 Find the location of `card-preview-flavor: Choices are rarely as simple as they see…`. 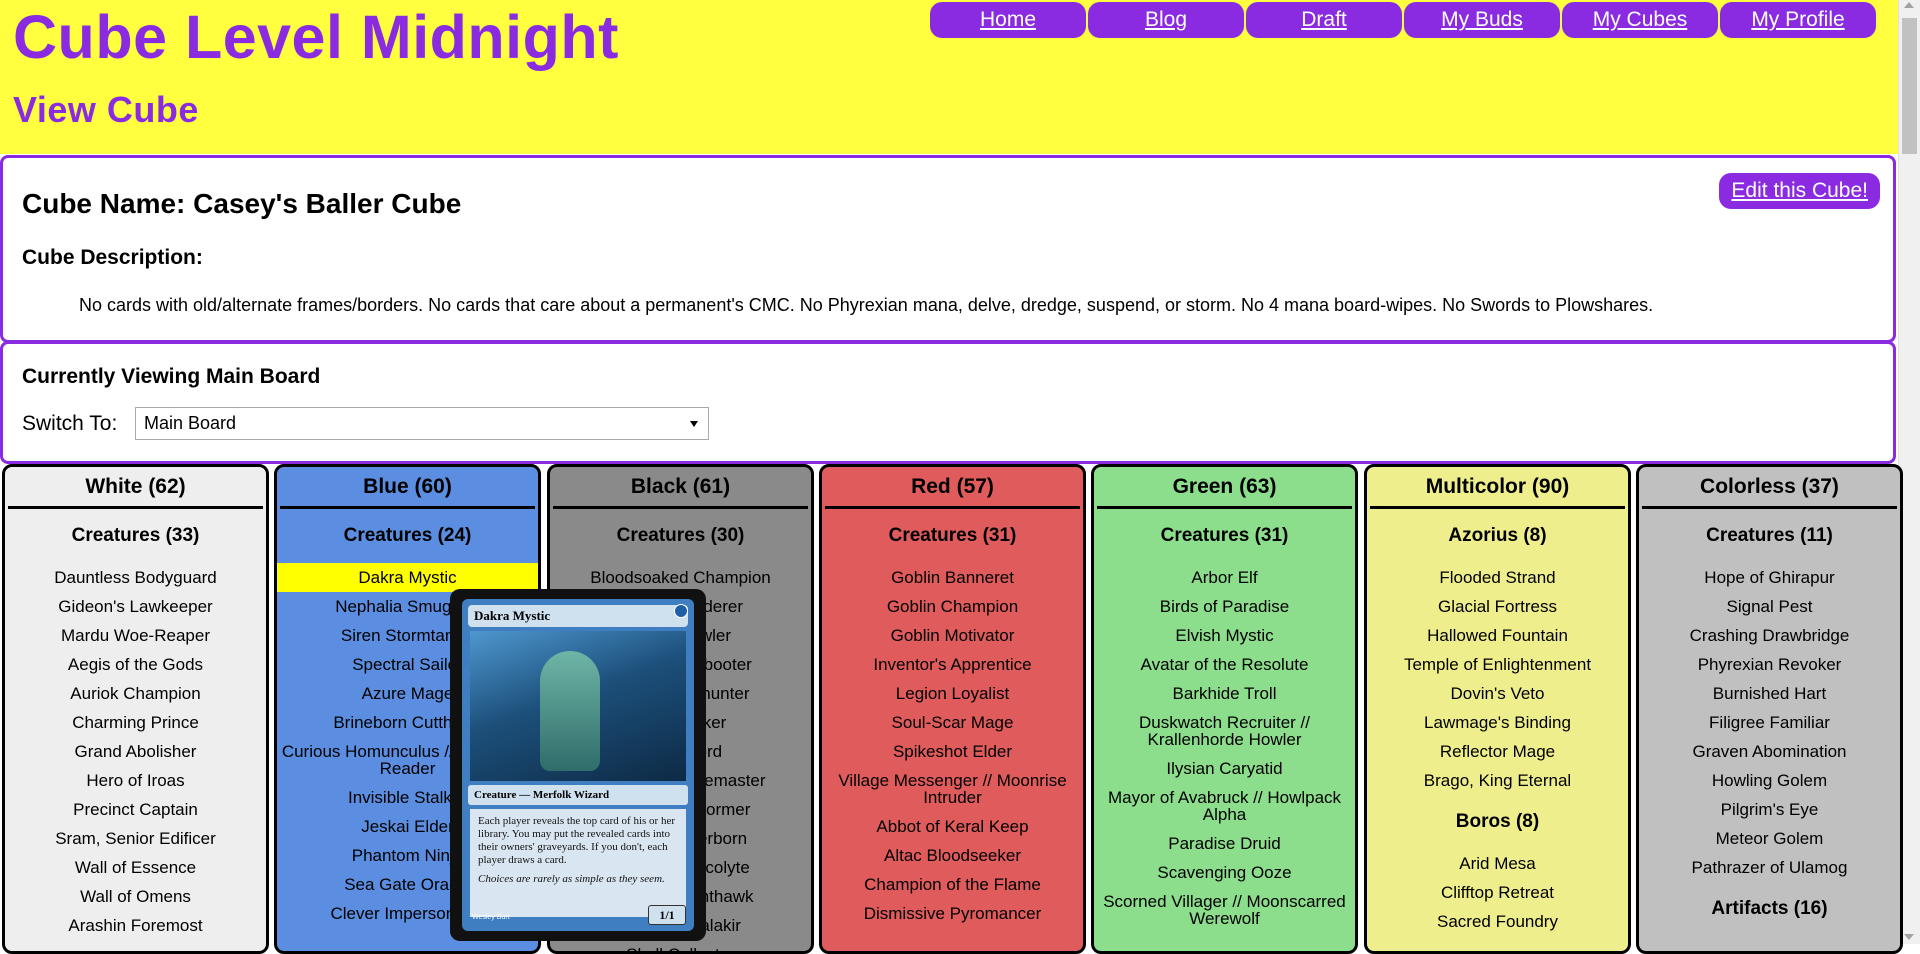

card-preview-flavor: Choices are rarely as simple as they see… is located at coordinates (571, 879).